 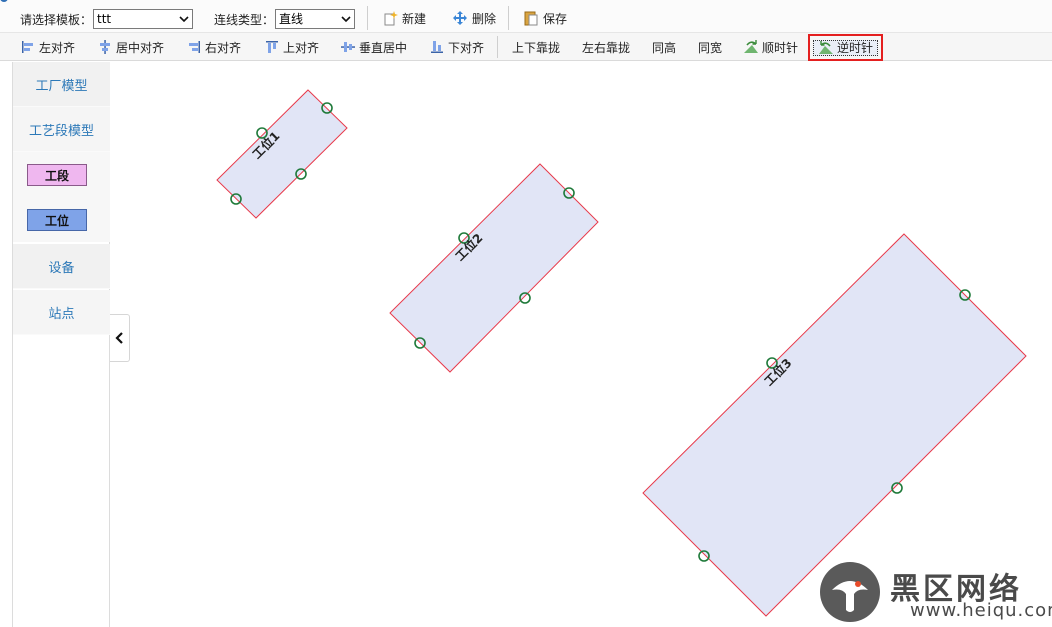 I want to click on same-width-label: 同宽, so click(x=710, y=47).